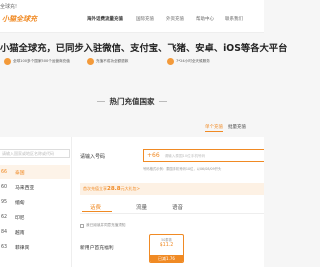  What do you see at coordinates (105, 19) in the screenshot?
I see `nav-item-recharge: 海外话费流量充值` at bounding box center [105, 19].